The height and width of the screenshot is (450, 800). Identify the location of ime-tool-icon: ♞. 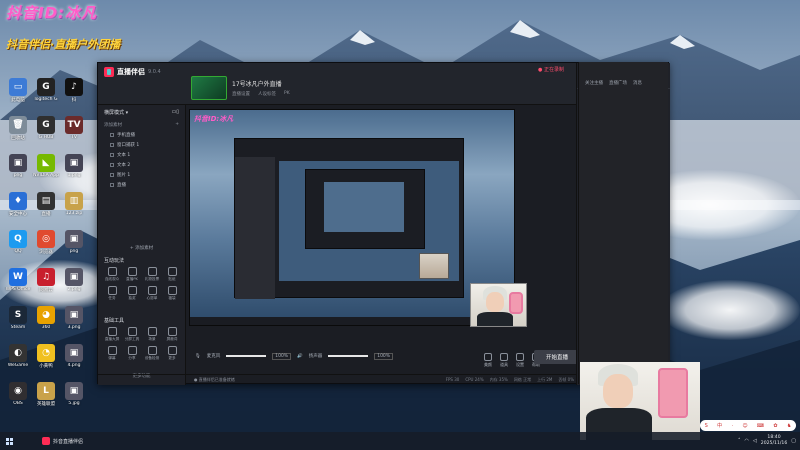
(789, 426).